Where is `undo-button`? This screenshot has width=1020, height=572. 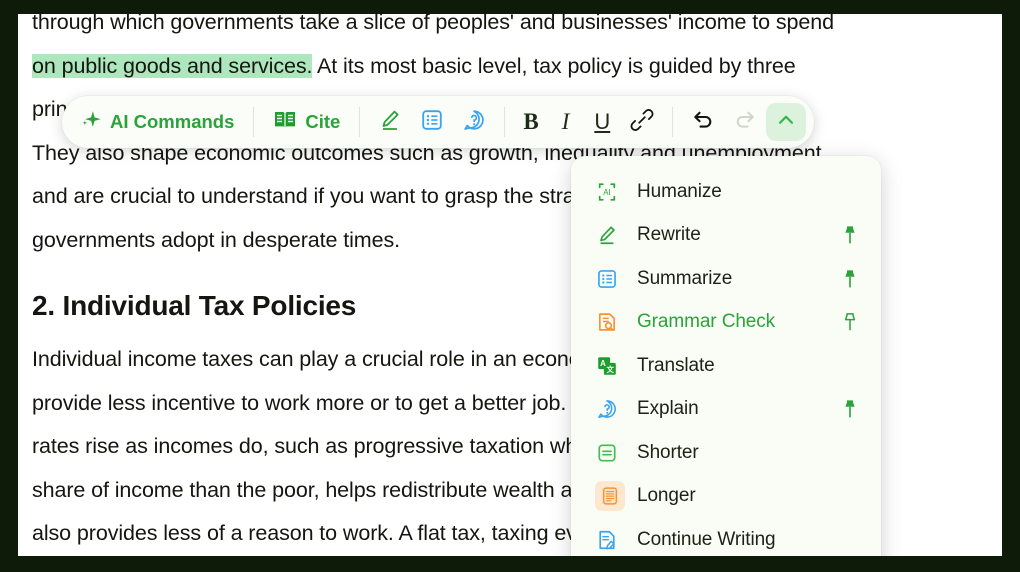
undo-button is located at coordinates (703, 122).